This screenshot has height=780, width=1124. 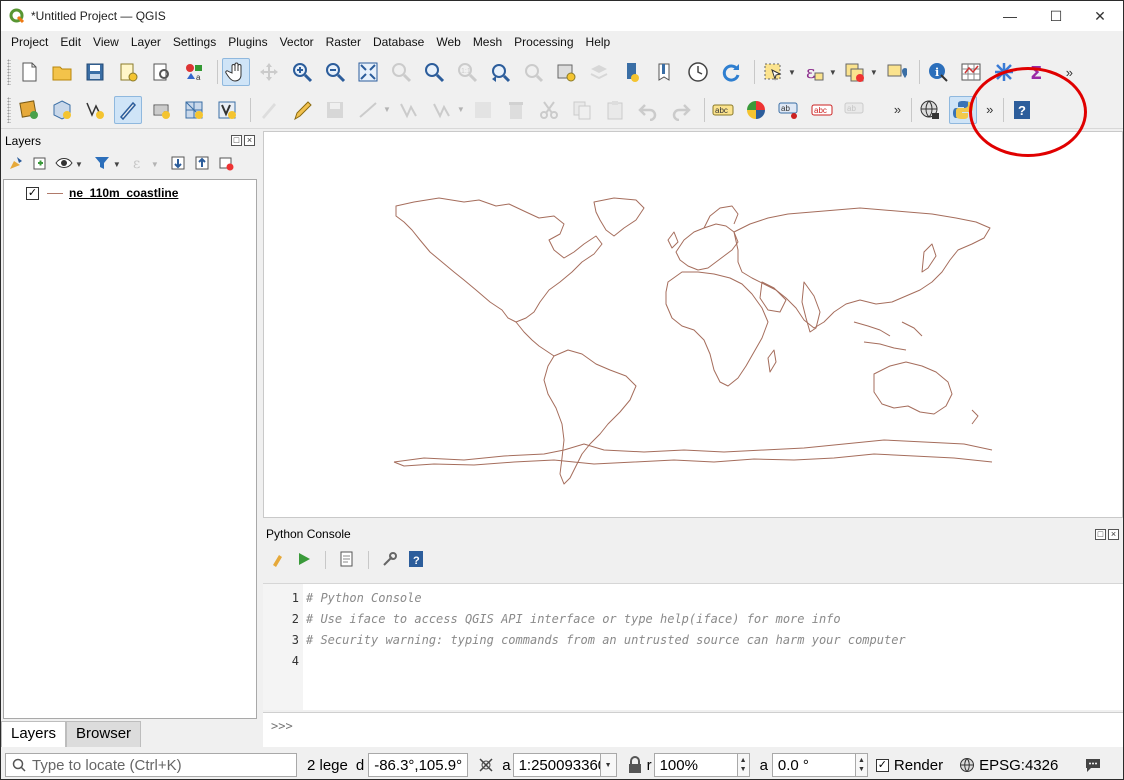 I want to click on label-move-icon: ab, so click(x=855, y=110).